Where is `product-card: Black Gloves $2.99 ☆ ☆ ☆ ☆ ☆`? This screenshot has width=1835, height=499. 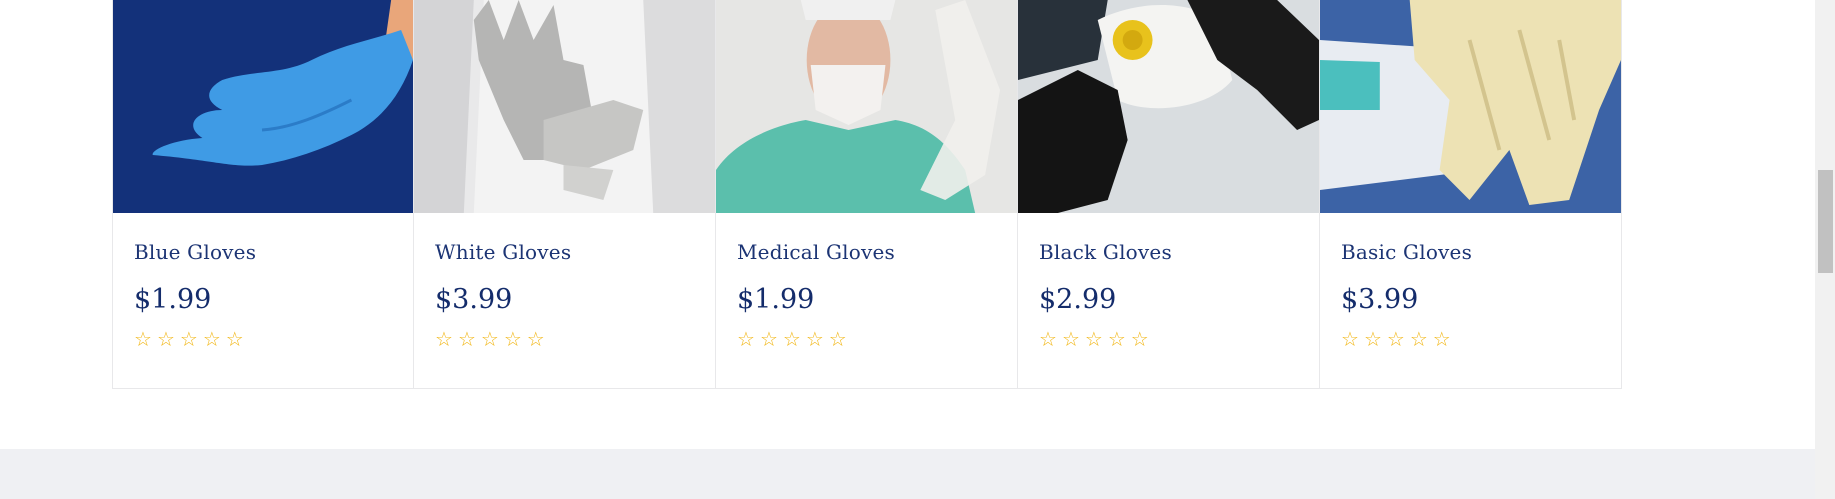 product-card: Black Gloves $2.99 ☆ ☆ ☆ ☆ ☆ is located at coordinates (1169, 194).